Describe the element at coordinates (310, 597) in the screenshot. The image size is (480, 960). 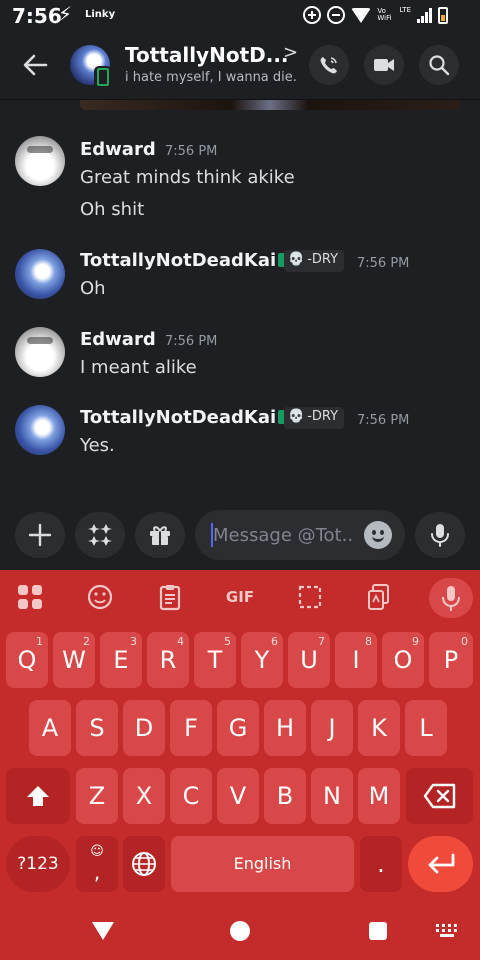
I see `screenshot-select-icon` at that location.